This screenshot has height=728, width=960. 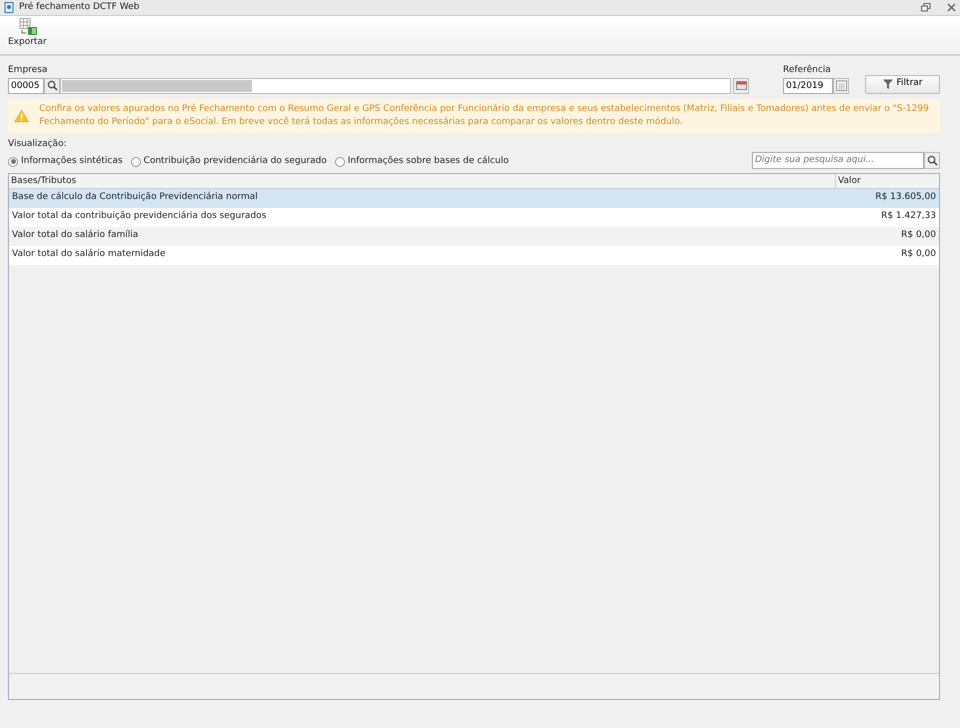 I want to click on card-icon, so click(x=741, y=85).